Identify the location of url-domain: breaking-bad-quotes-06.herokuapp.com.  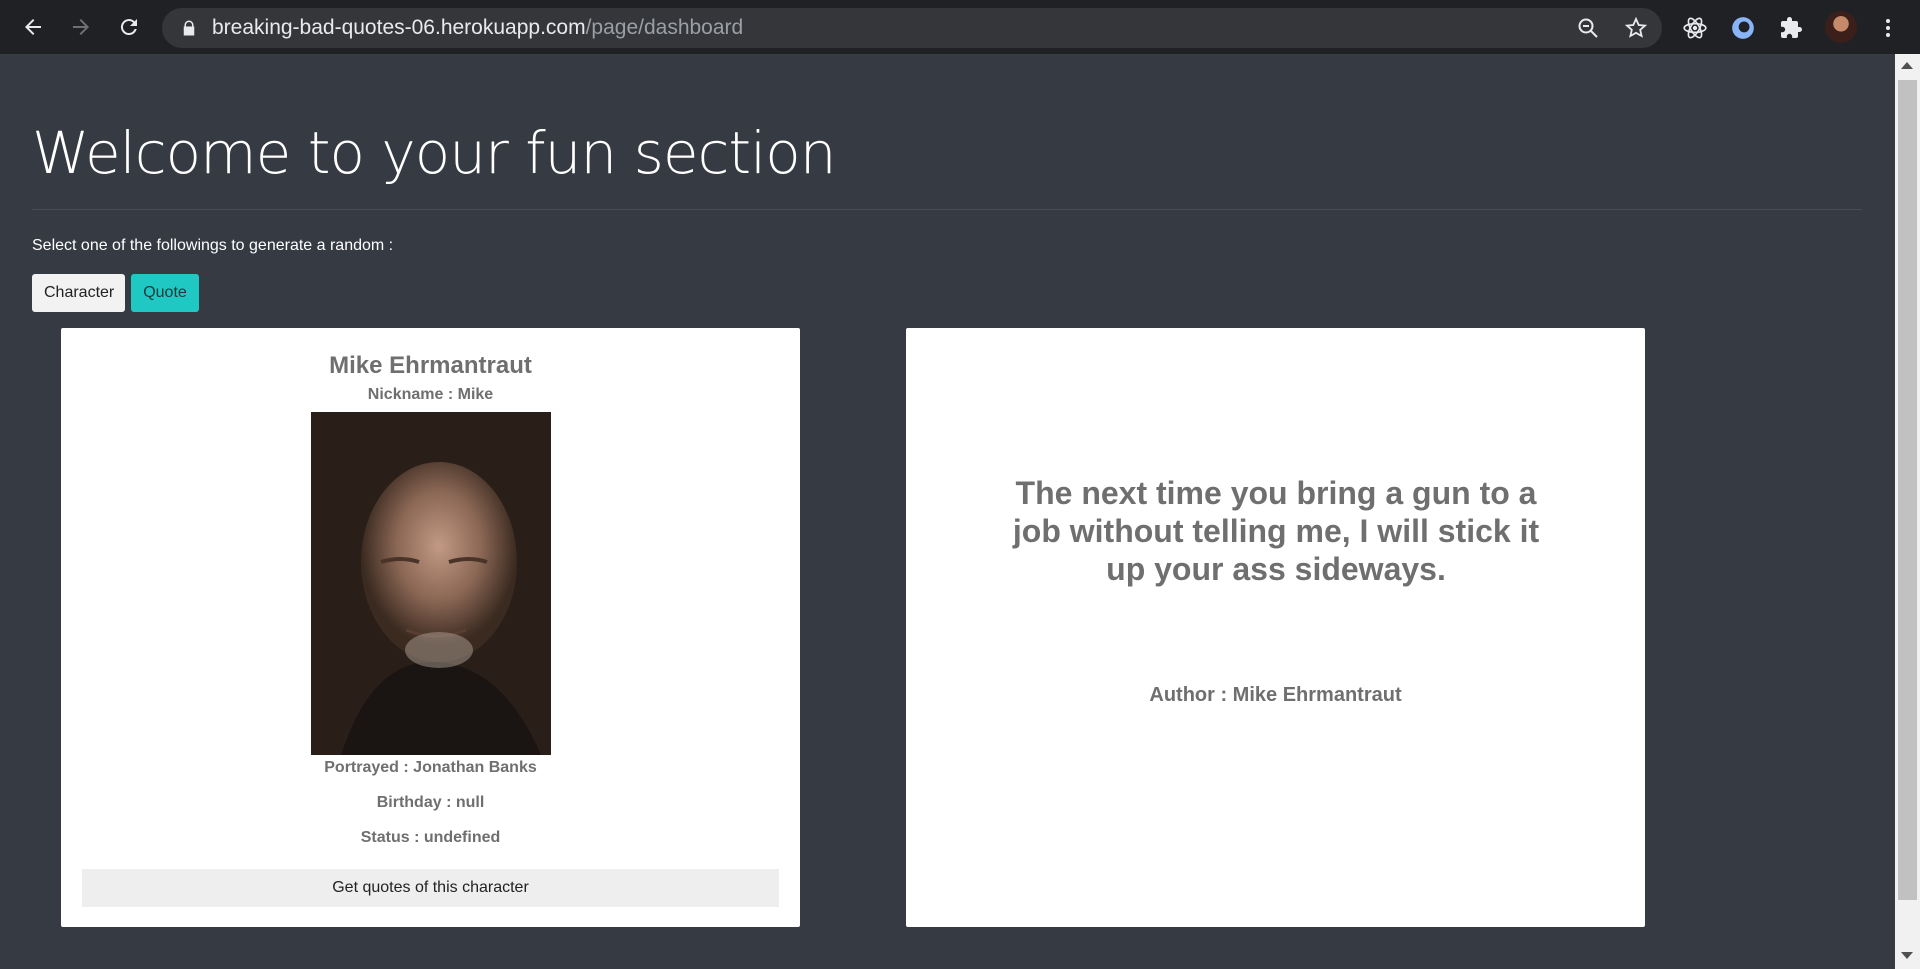
(399, 27).